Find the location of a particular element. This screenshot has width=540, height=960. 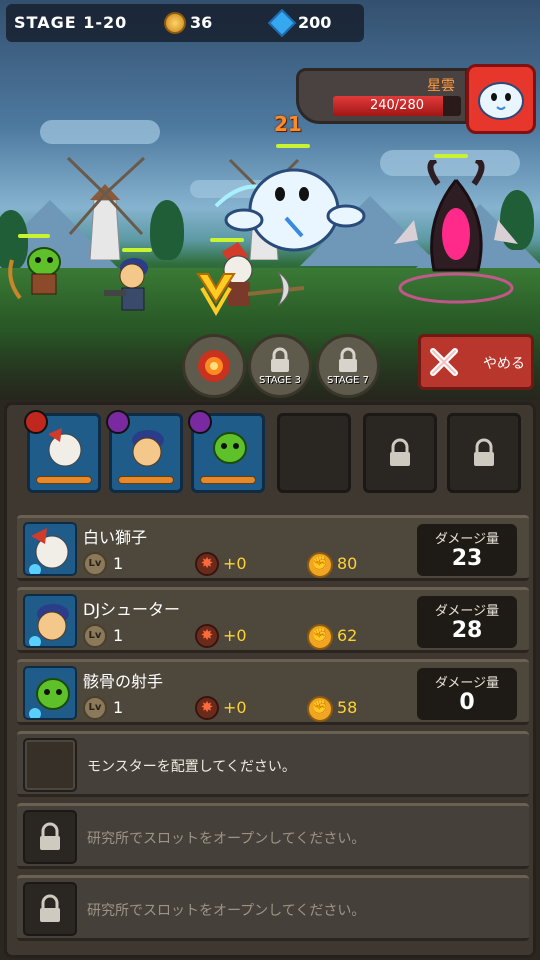

damage-value: 0 is located at coordinates (467, 702).